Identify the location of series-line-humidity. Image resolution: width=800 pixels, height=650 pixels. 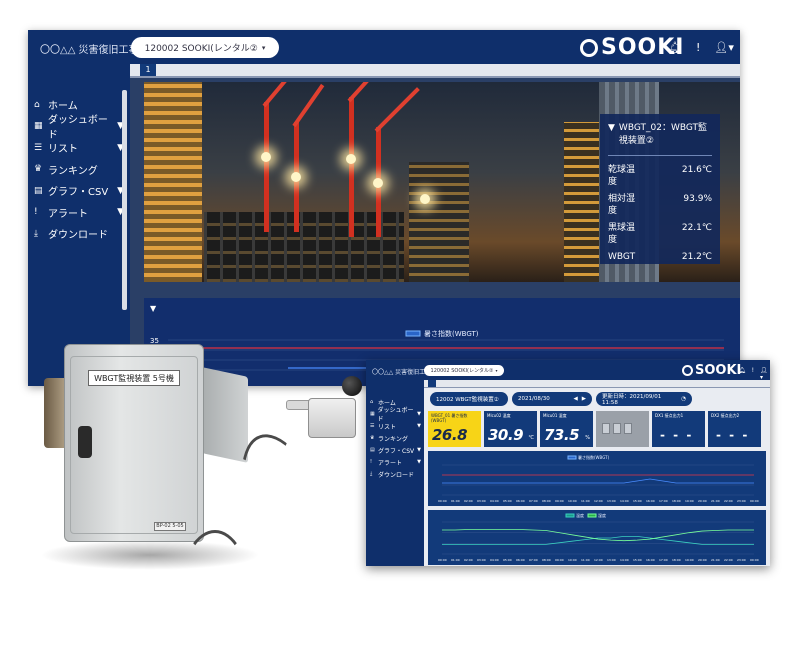
(598, 535).